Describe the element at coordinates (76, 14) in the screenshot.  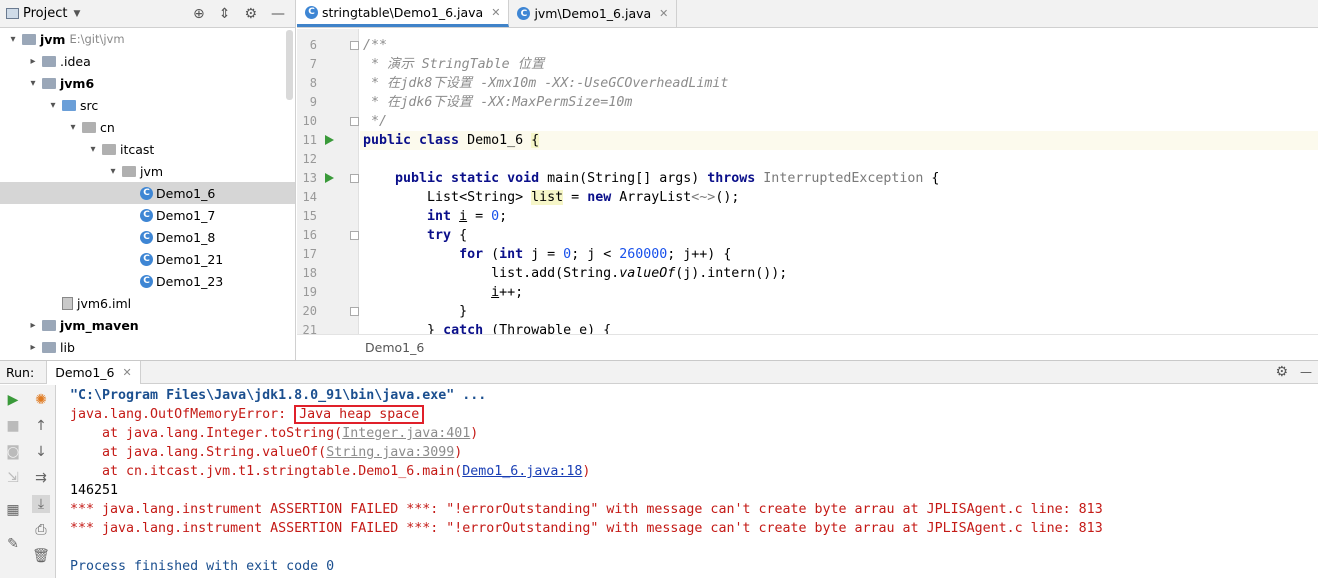
I see `chevron-down-icon: ▼` at that location.